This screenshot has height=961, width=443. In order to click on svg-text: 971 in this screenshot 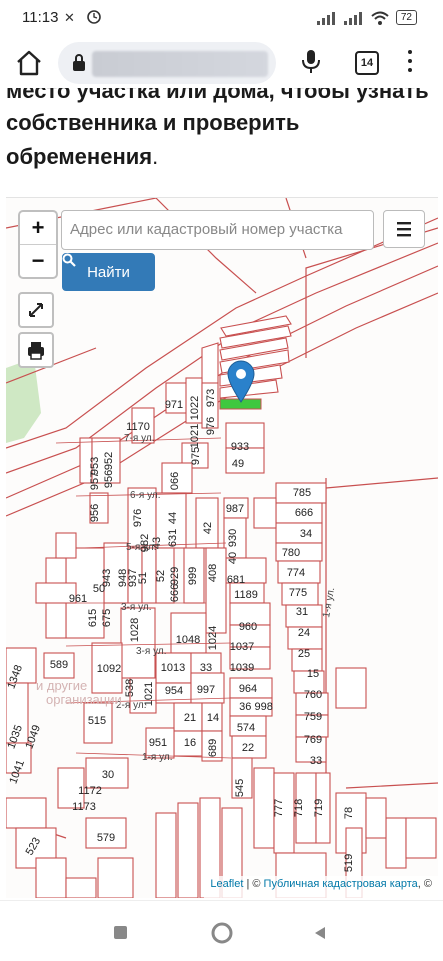, I will do `click(174, 405)`.